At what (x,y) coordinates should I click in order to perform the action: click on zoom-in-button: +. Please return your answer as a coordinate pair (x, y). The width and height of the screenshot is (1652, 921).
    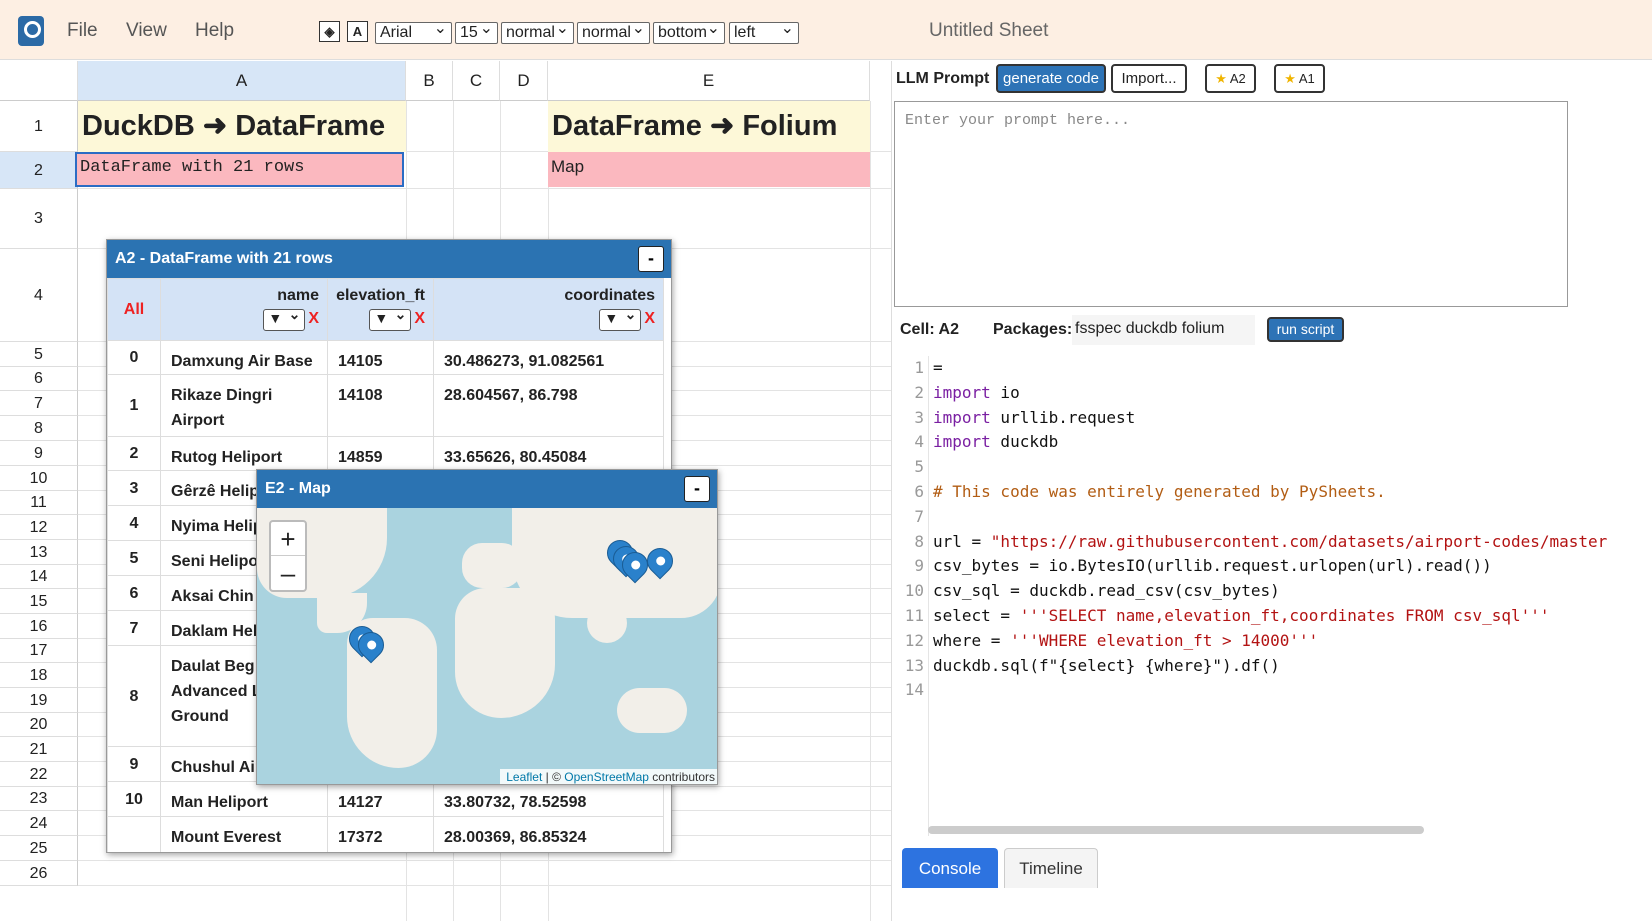
    Looking at the image, I should click on (288, 539).